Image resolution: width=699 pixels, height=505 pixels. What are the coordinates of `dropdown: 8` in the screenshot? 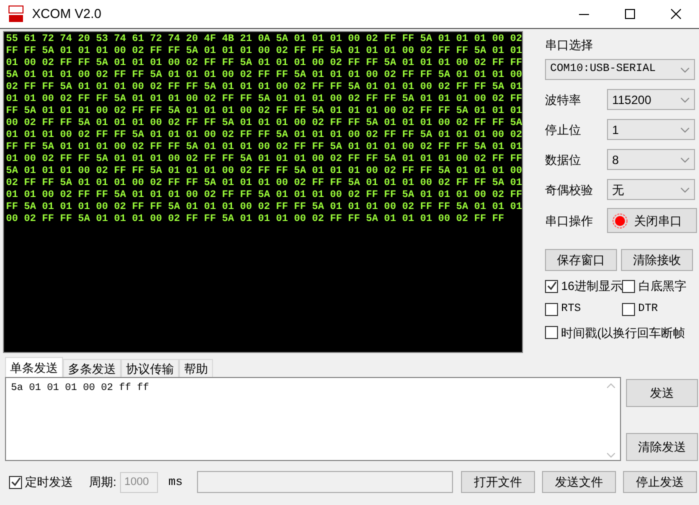 It's located at (651, 159).